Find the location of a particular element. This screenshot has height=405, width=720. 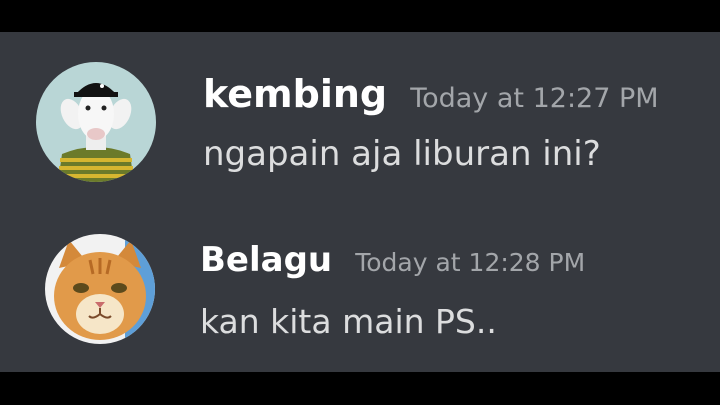

goat-avatar-icon is located at coordinates (96, 122).